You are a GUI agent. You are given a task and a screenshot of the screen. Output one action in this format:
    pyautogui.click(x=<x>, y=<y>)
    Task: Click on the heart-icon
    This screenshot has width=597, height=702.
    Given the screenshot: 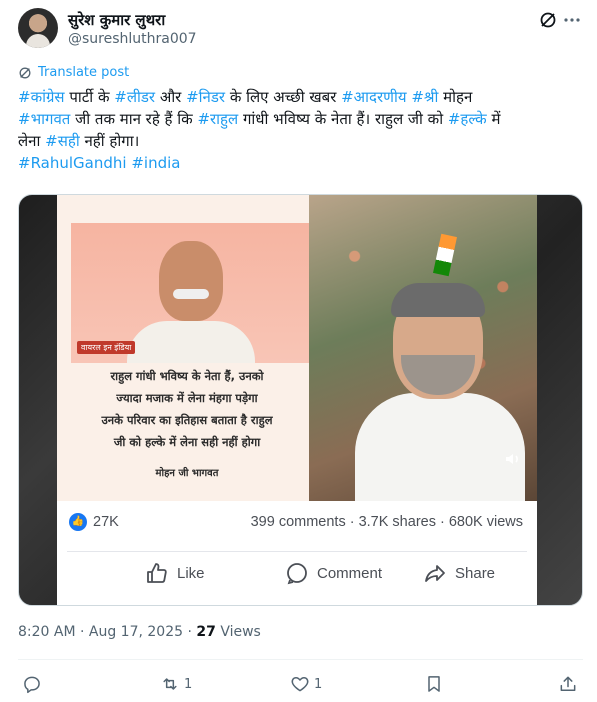 What is the action you would take?
    pyautogui.click(x=300, y=684)
    